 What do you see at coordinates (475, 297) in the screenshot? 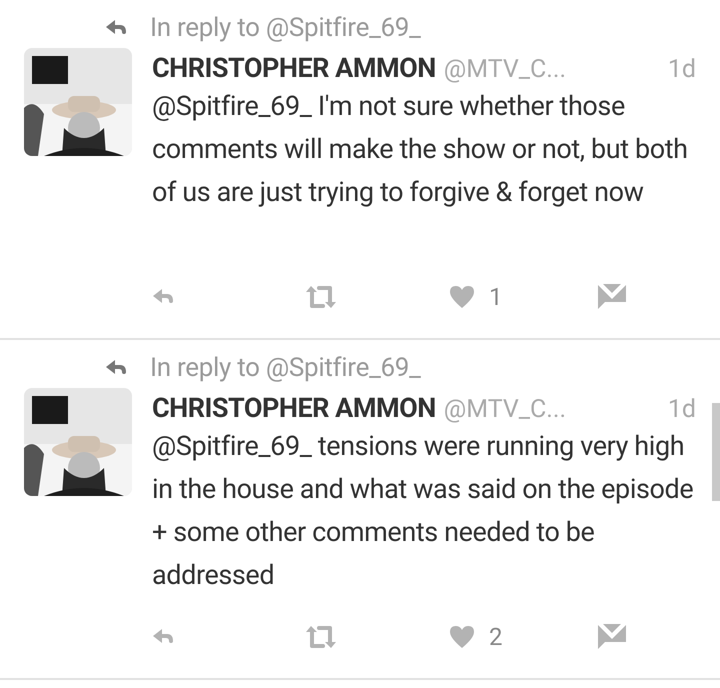
I see `like-button: 1` at bounding box center [475, 297].